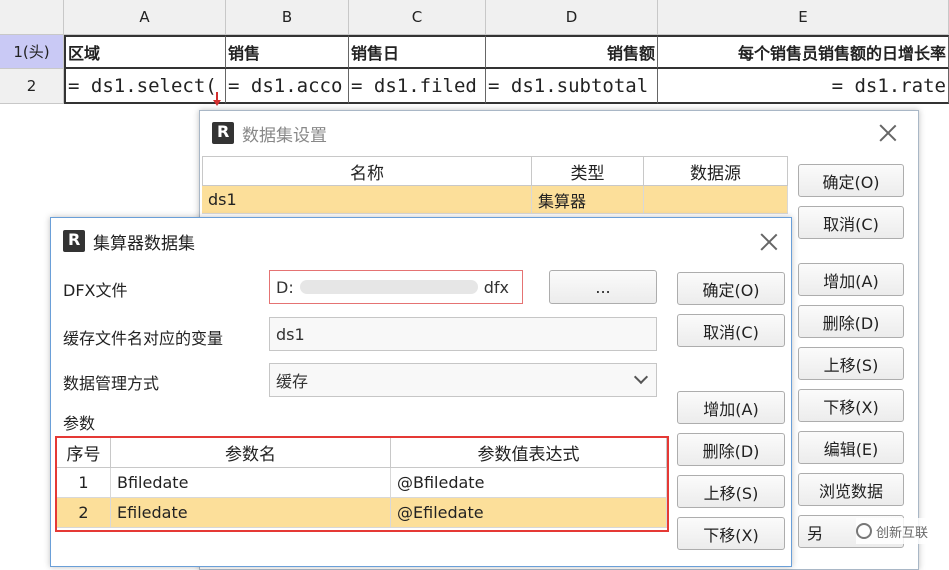 Image resolution: width=949 pixels, height=570 pixels. I want to click on param-row-2-no: 2, so click(84, 513).